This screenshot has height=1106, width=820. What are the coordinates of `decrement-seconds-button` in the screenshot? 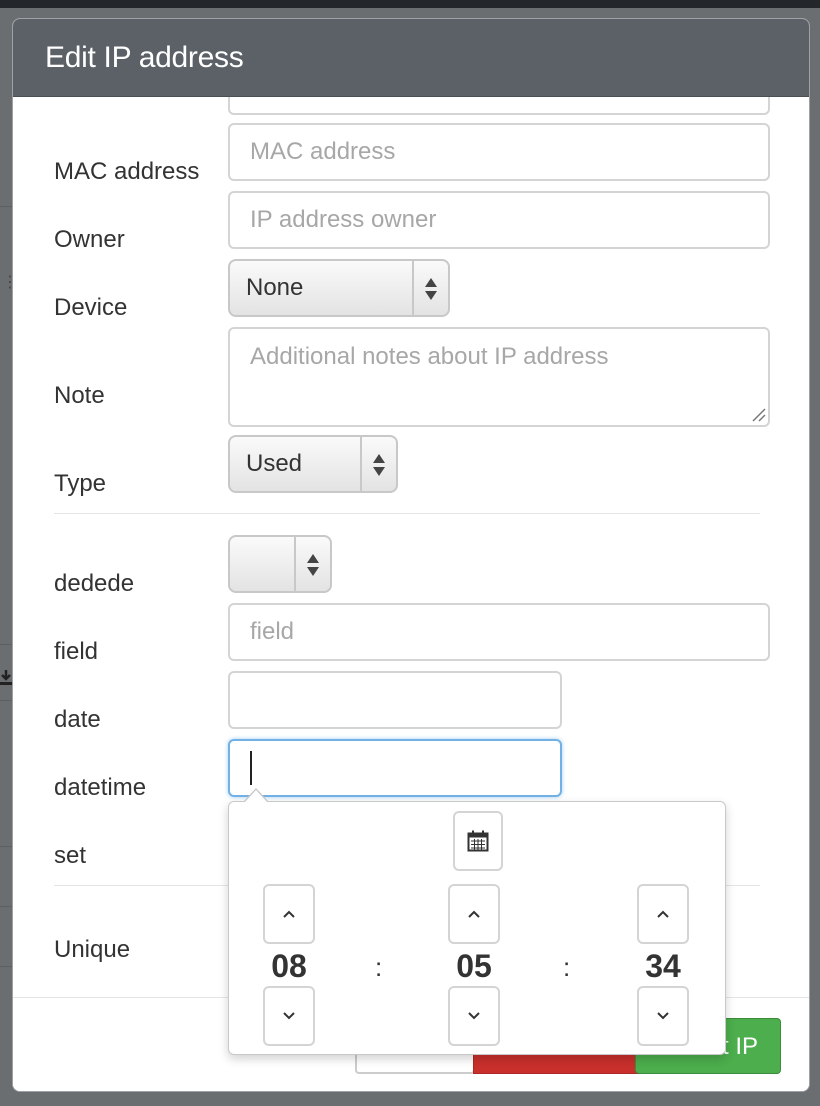 It's located at (663, 1016).